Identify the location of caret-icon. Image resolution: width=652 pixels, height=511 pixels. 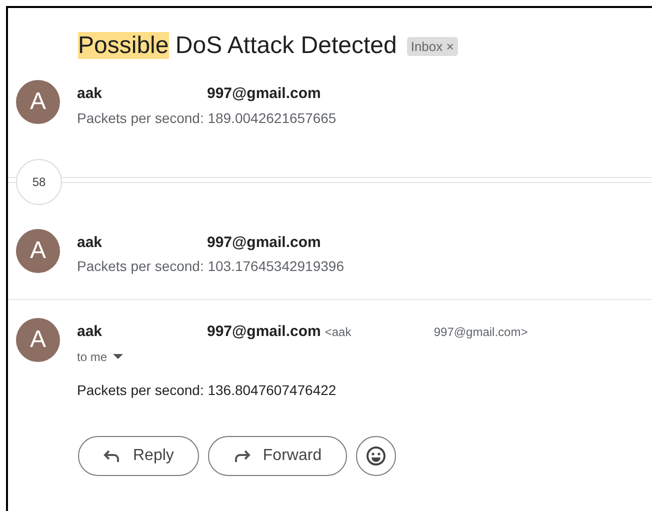
(118, 356).